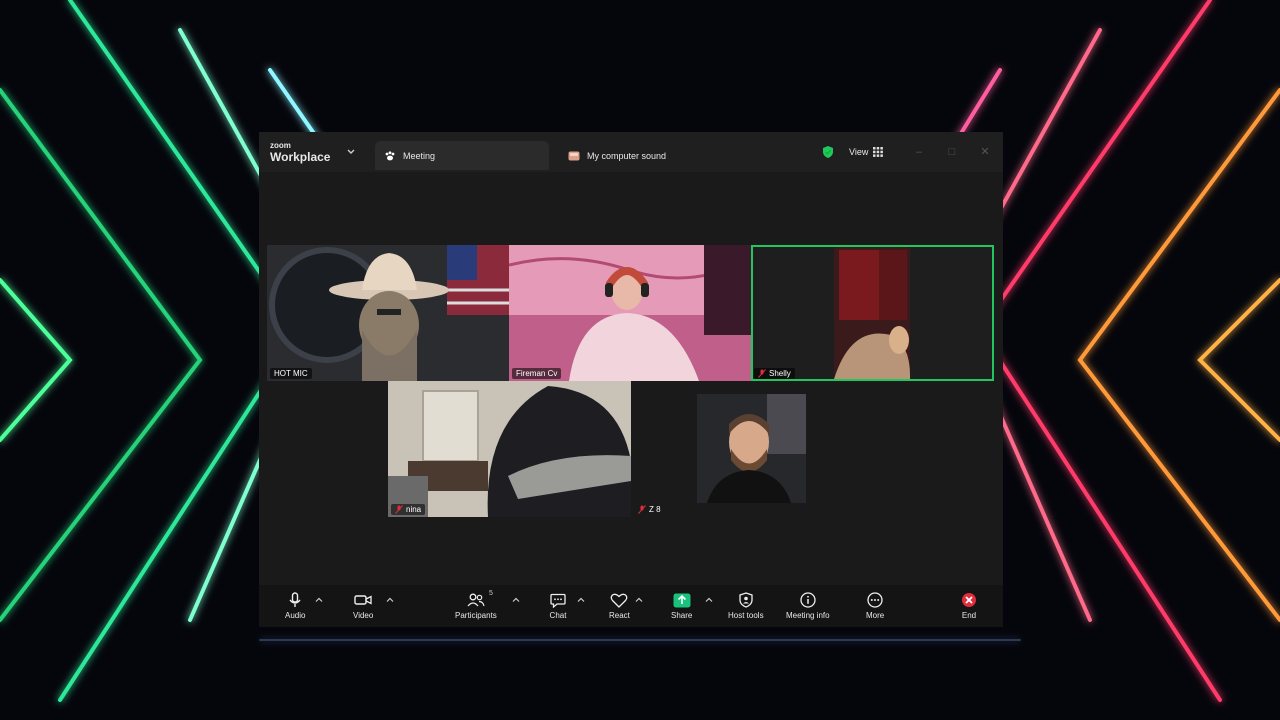  I want to click on video-tile-participant, so click(751, 448).